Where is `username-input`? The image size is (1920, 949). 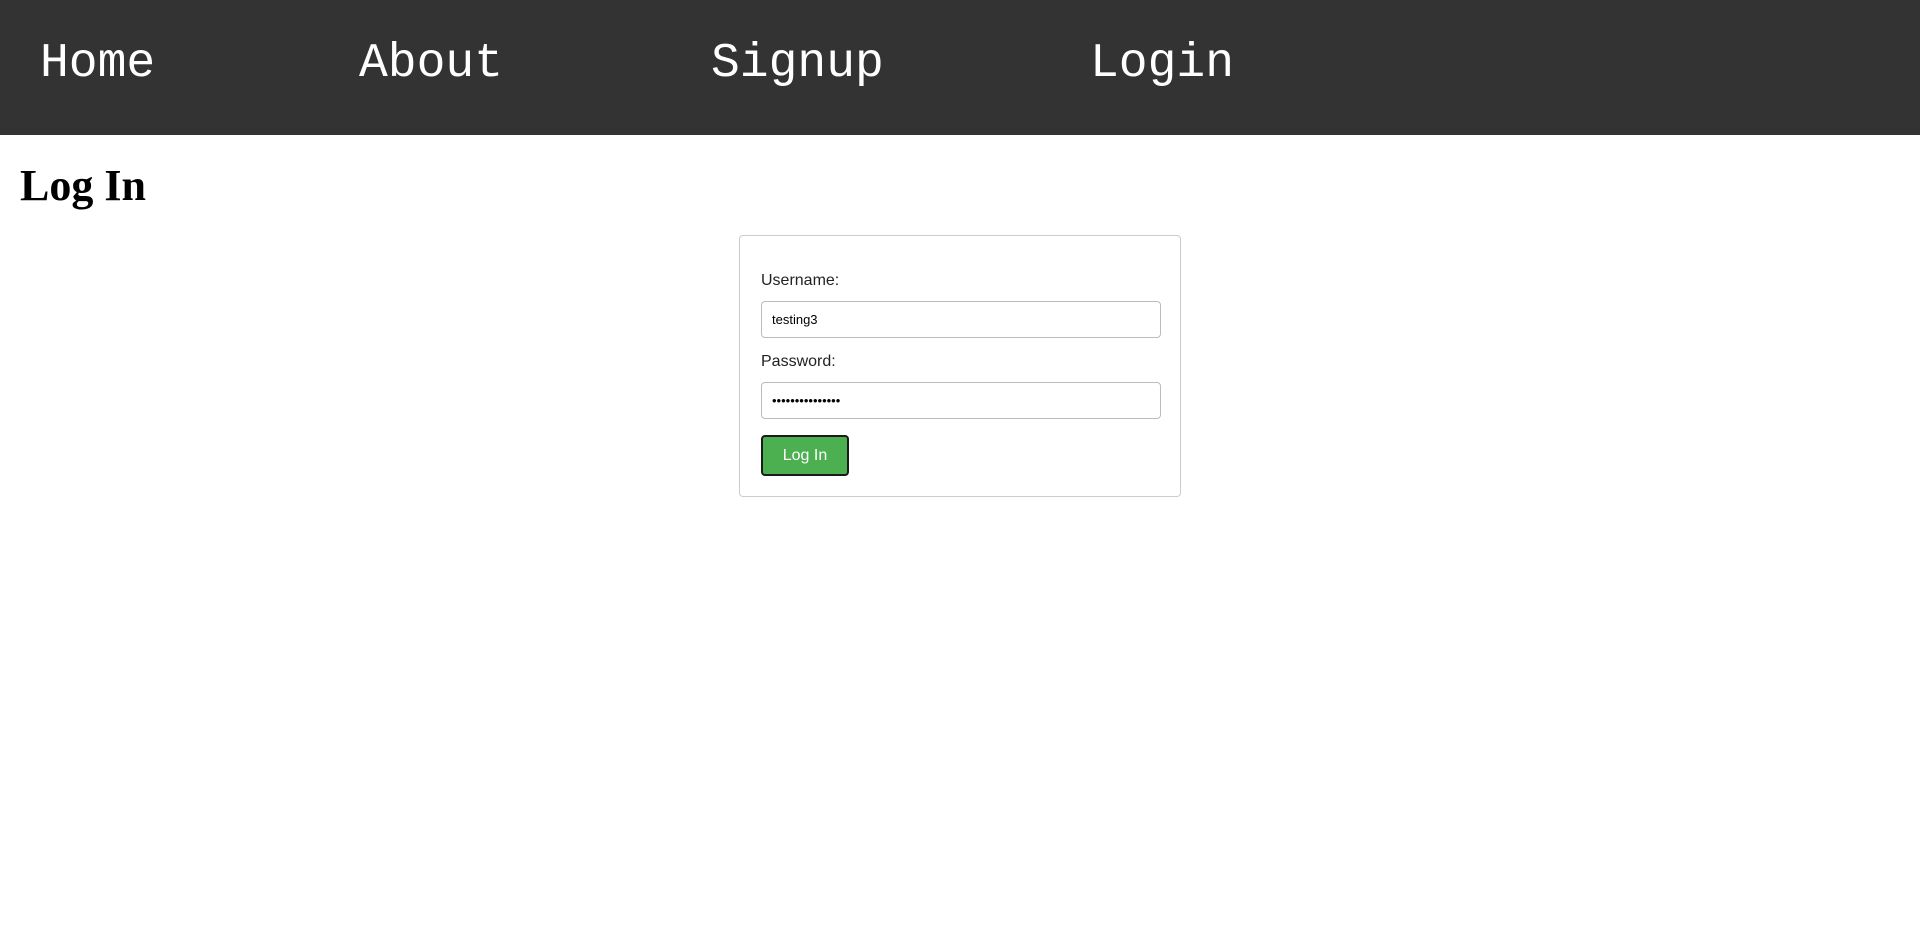 username-input is located at coordinates (961, 319).